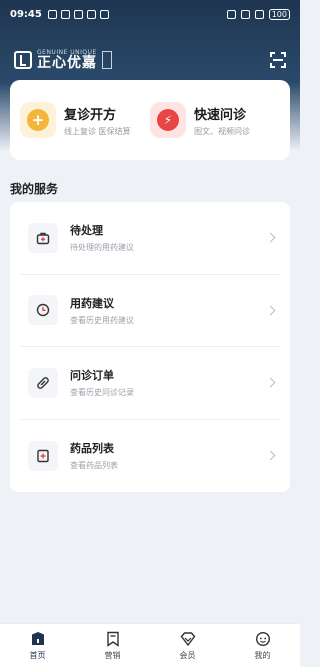 The width and height of the screenshot is (320, 667). Describe the element at coordinates (43, 382) in the screenshot. I see `pill-icon` at that location.